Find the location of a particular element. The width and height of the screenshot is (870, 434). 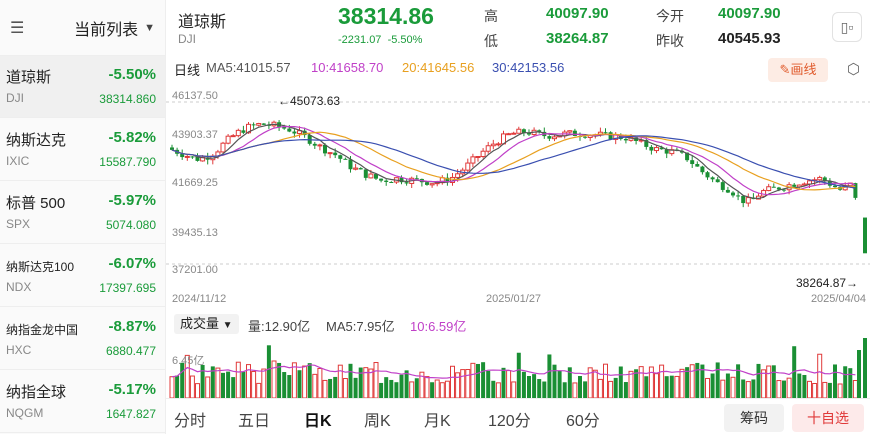

volume-value: 量:12.90亿 is located at coordinates (279, 326).